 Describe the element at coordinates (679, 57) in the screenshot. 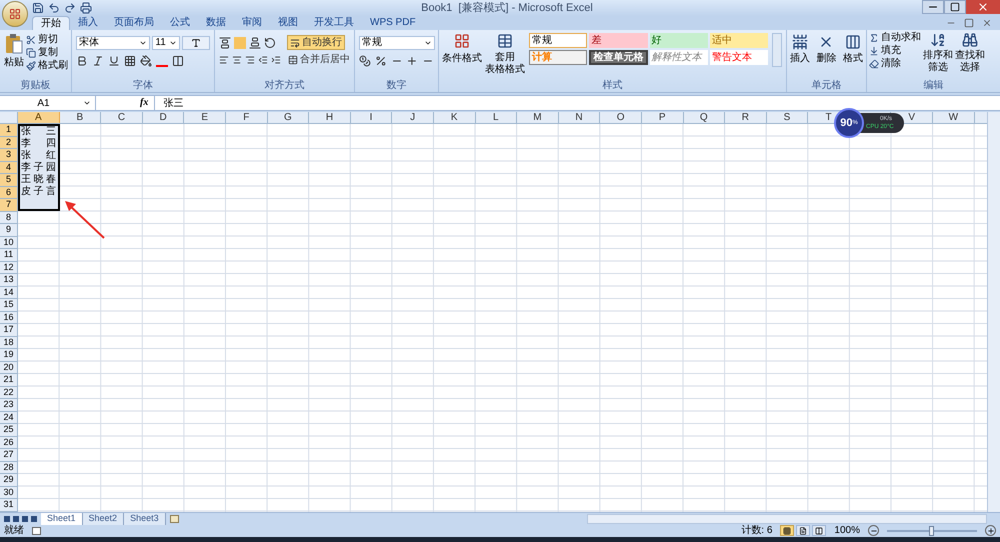

I see `cell-style: 解释性文本` at that location.